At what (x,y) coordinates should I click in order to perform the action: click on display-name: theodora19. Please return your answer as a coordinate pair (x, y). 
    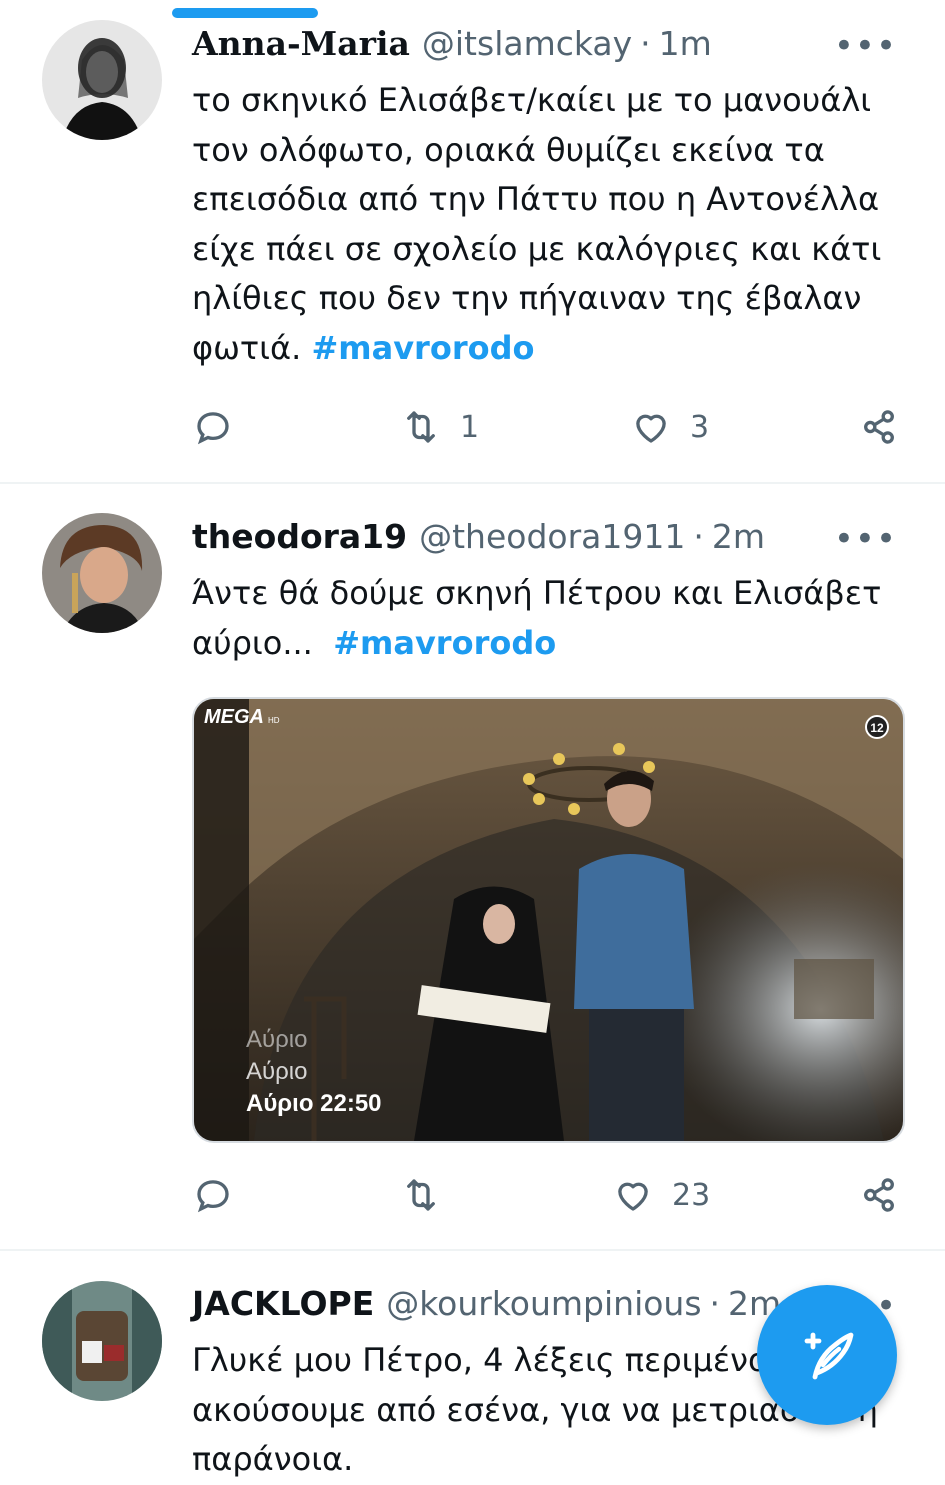
    Looking at the image, I should click on (299, 536).